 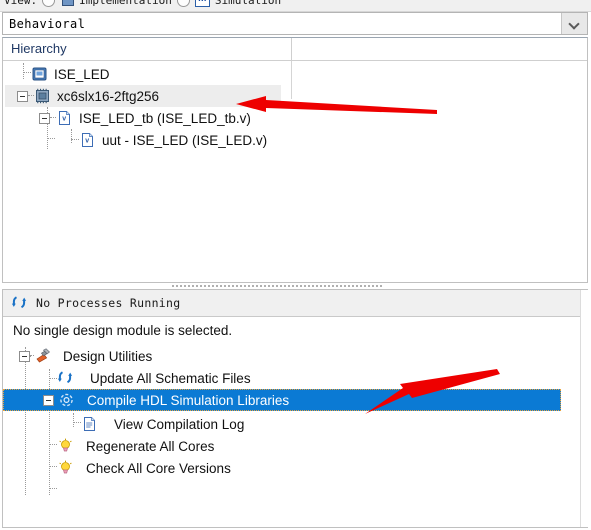 I want to click on view-label: View:, so click(x=21, y=3).